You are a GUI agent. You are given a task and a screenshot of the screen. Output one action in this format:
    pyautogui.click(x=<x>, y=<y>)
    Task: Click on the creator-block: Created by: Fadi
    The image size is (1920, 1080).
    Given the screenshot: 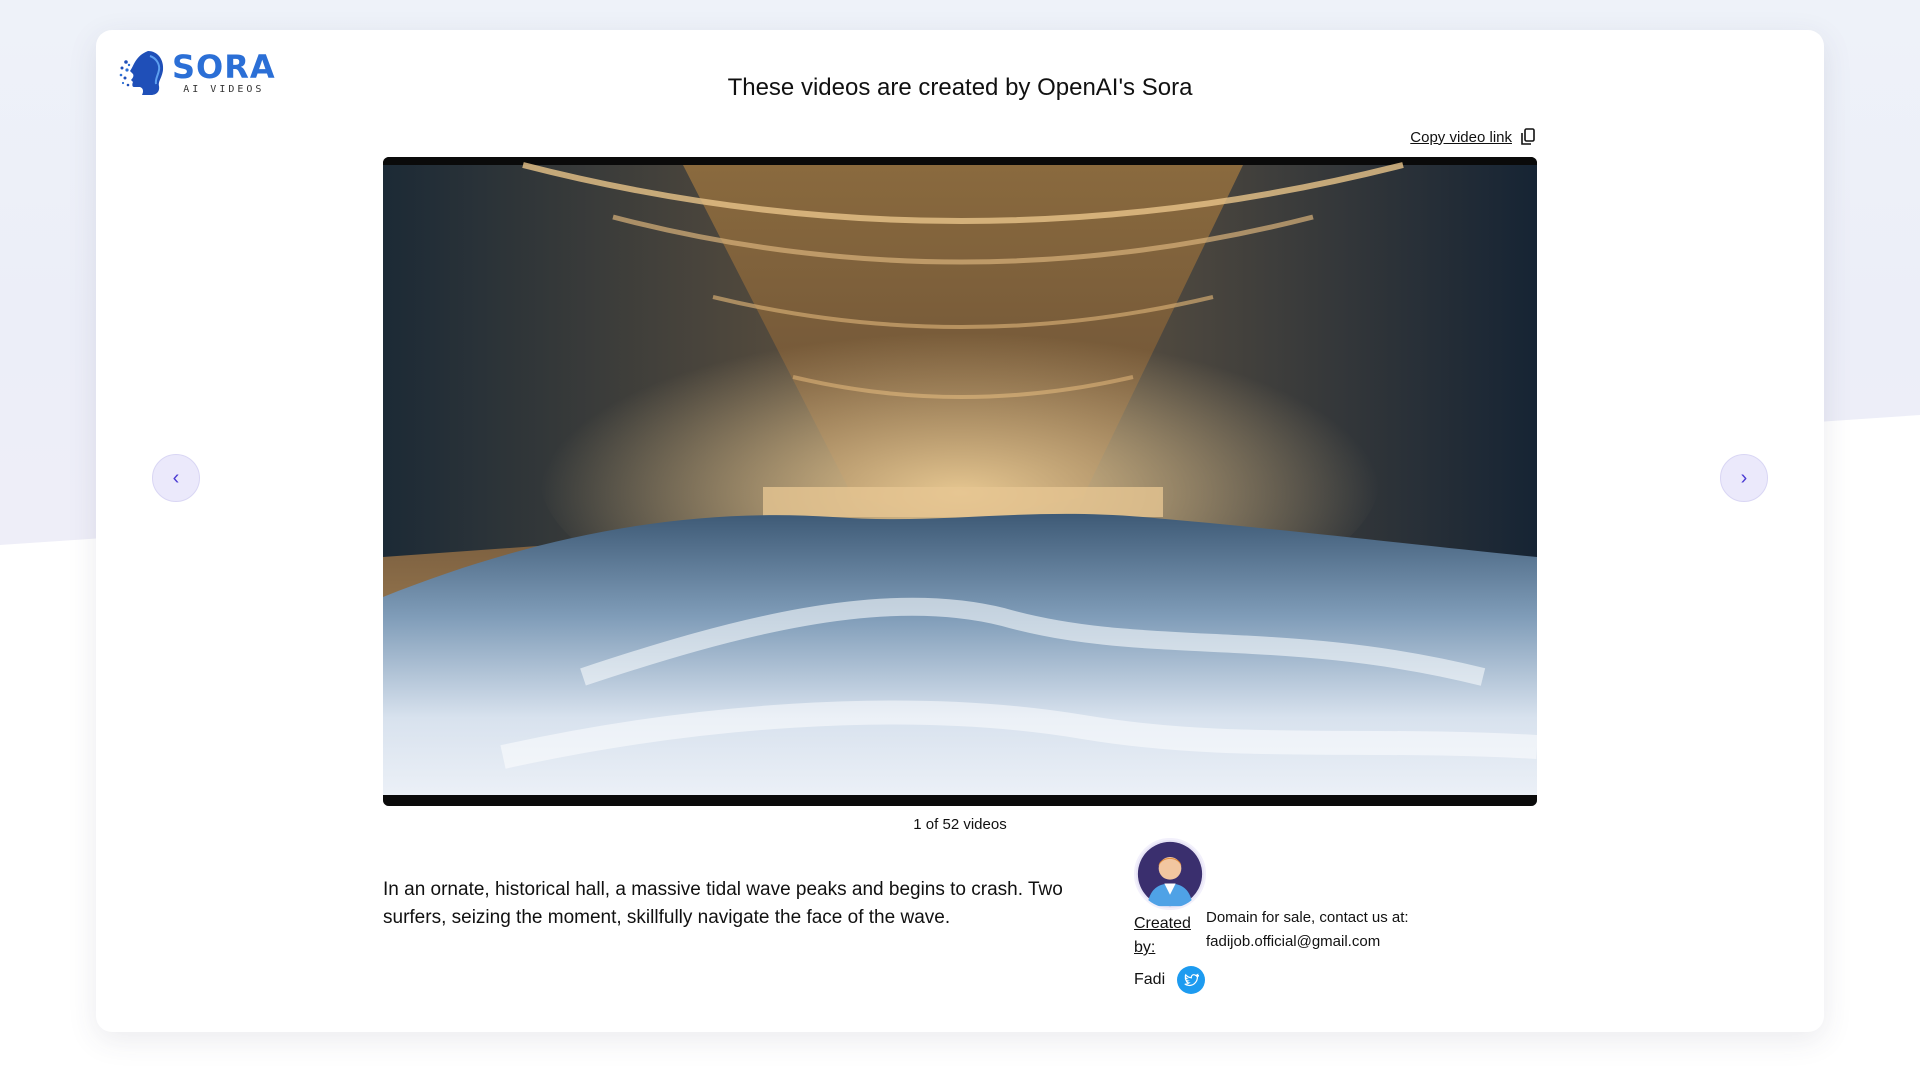 What is the action you would take?
    pyautogui.click(x=1174, y=916)
    